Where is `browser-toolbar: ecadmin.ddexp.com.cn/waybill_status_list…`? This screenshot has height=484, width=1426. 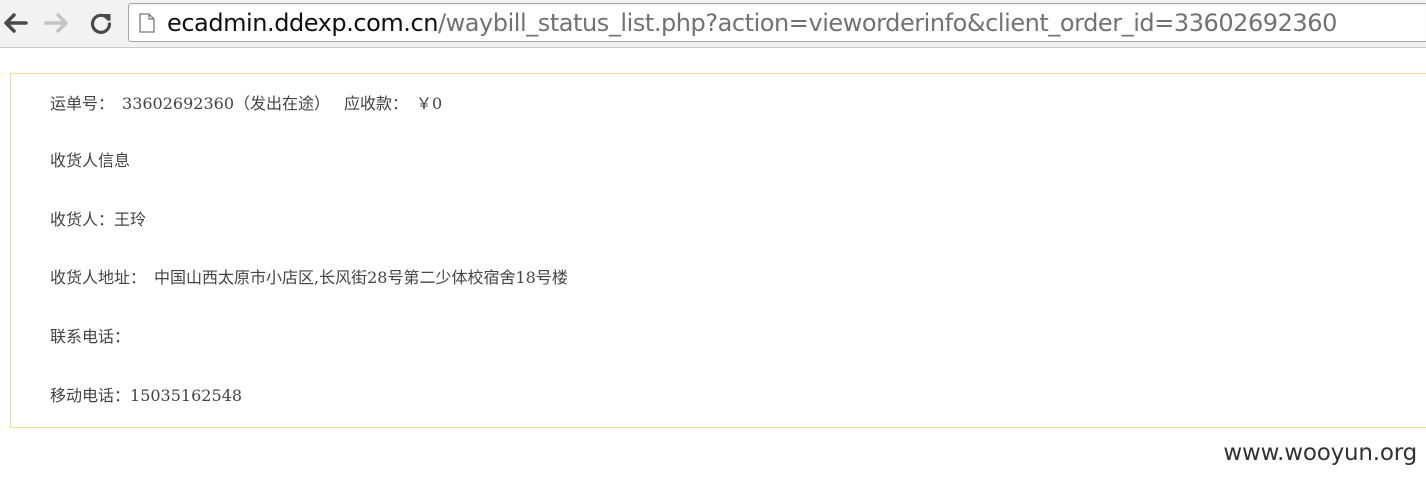 browser-toolbar: ecadmin.ddexp.com.cn/waybill_status_list… is located at coordinates (713, 24).